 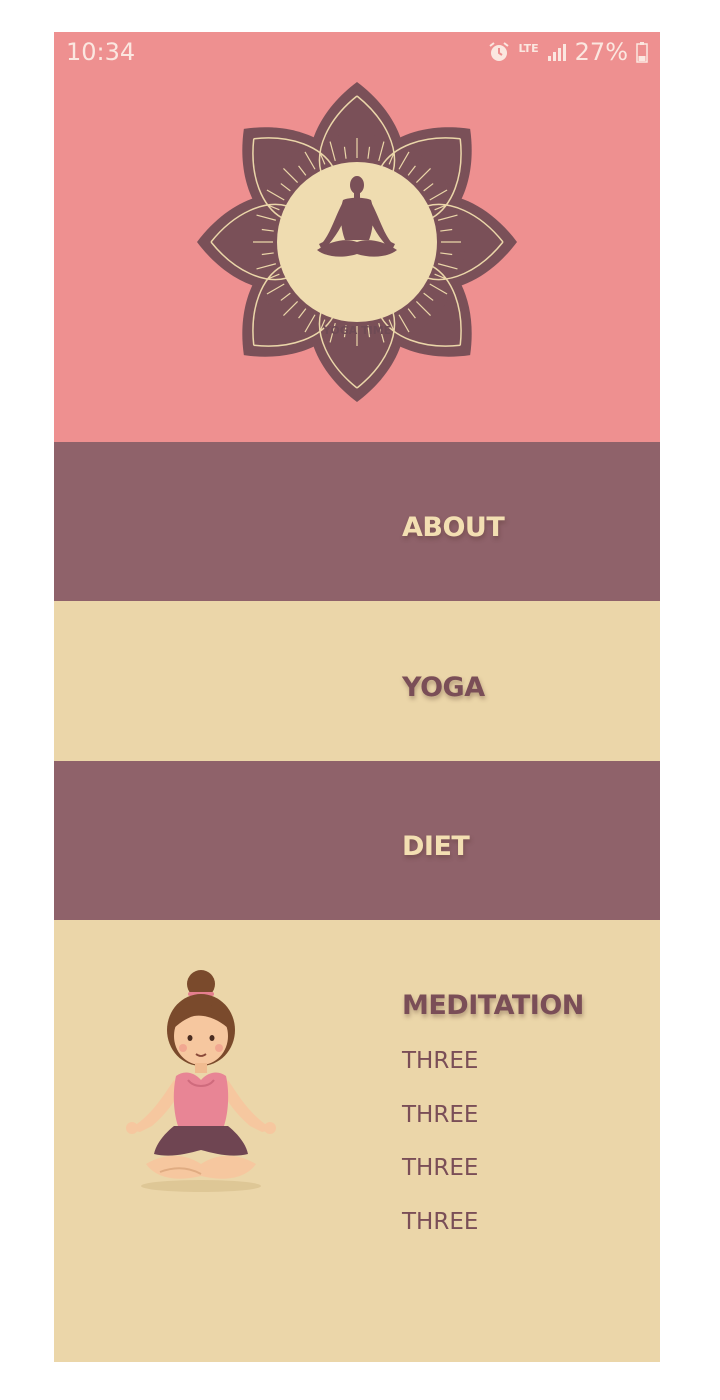 What do you see at coordinates (443, 687) in the screenshot?
I see `yoga-menu-item: YOGA` at bounding box center [443, 687].